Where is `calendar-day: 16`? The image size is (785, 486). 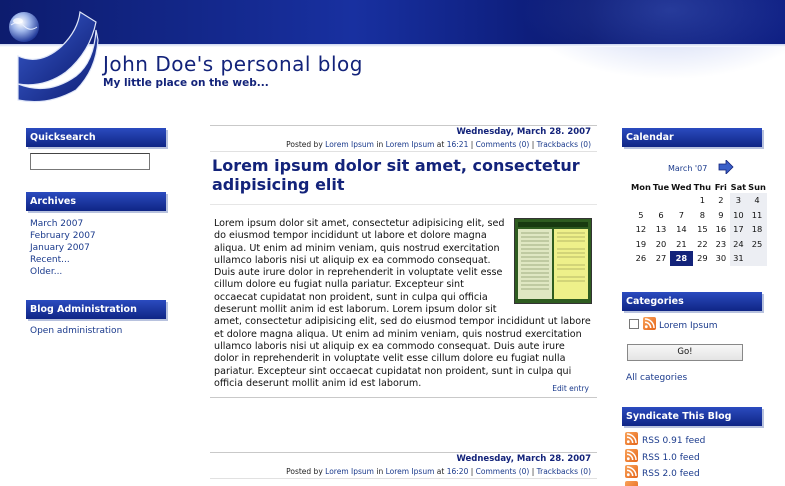
calendar-day: 16 is located at coordinates (721, 229).